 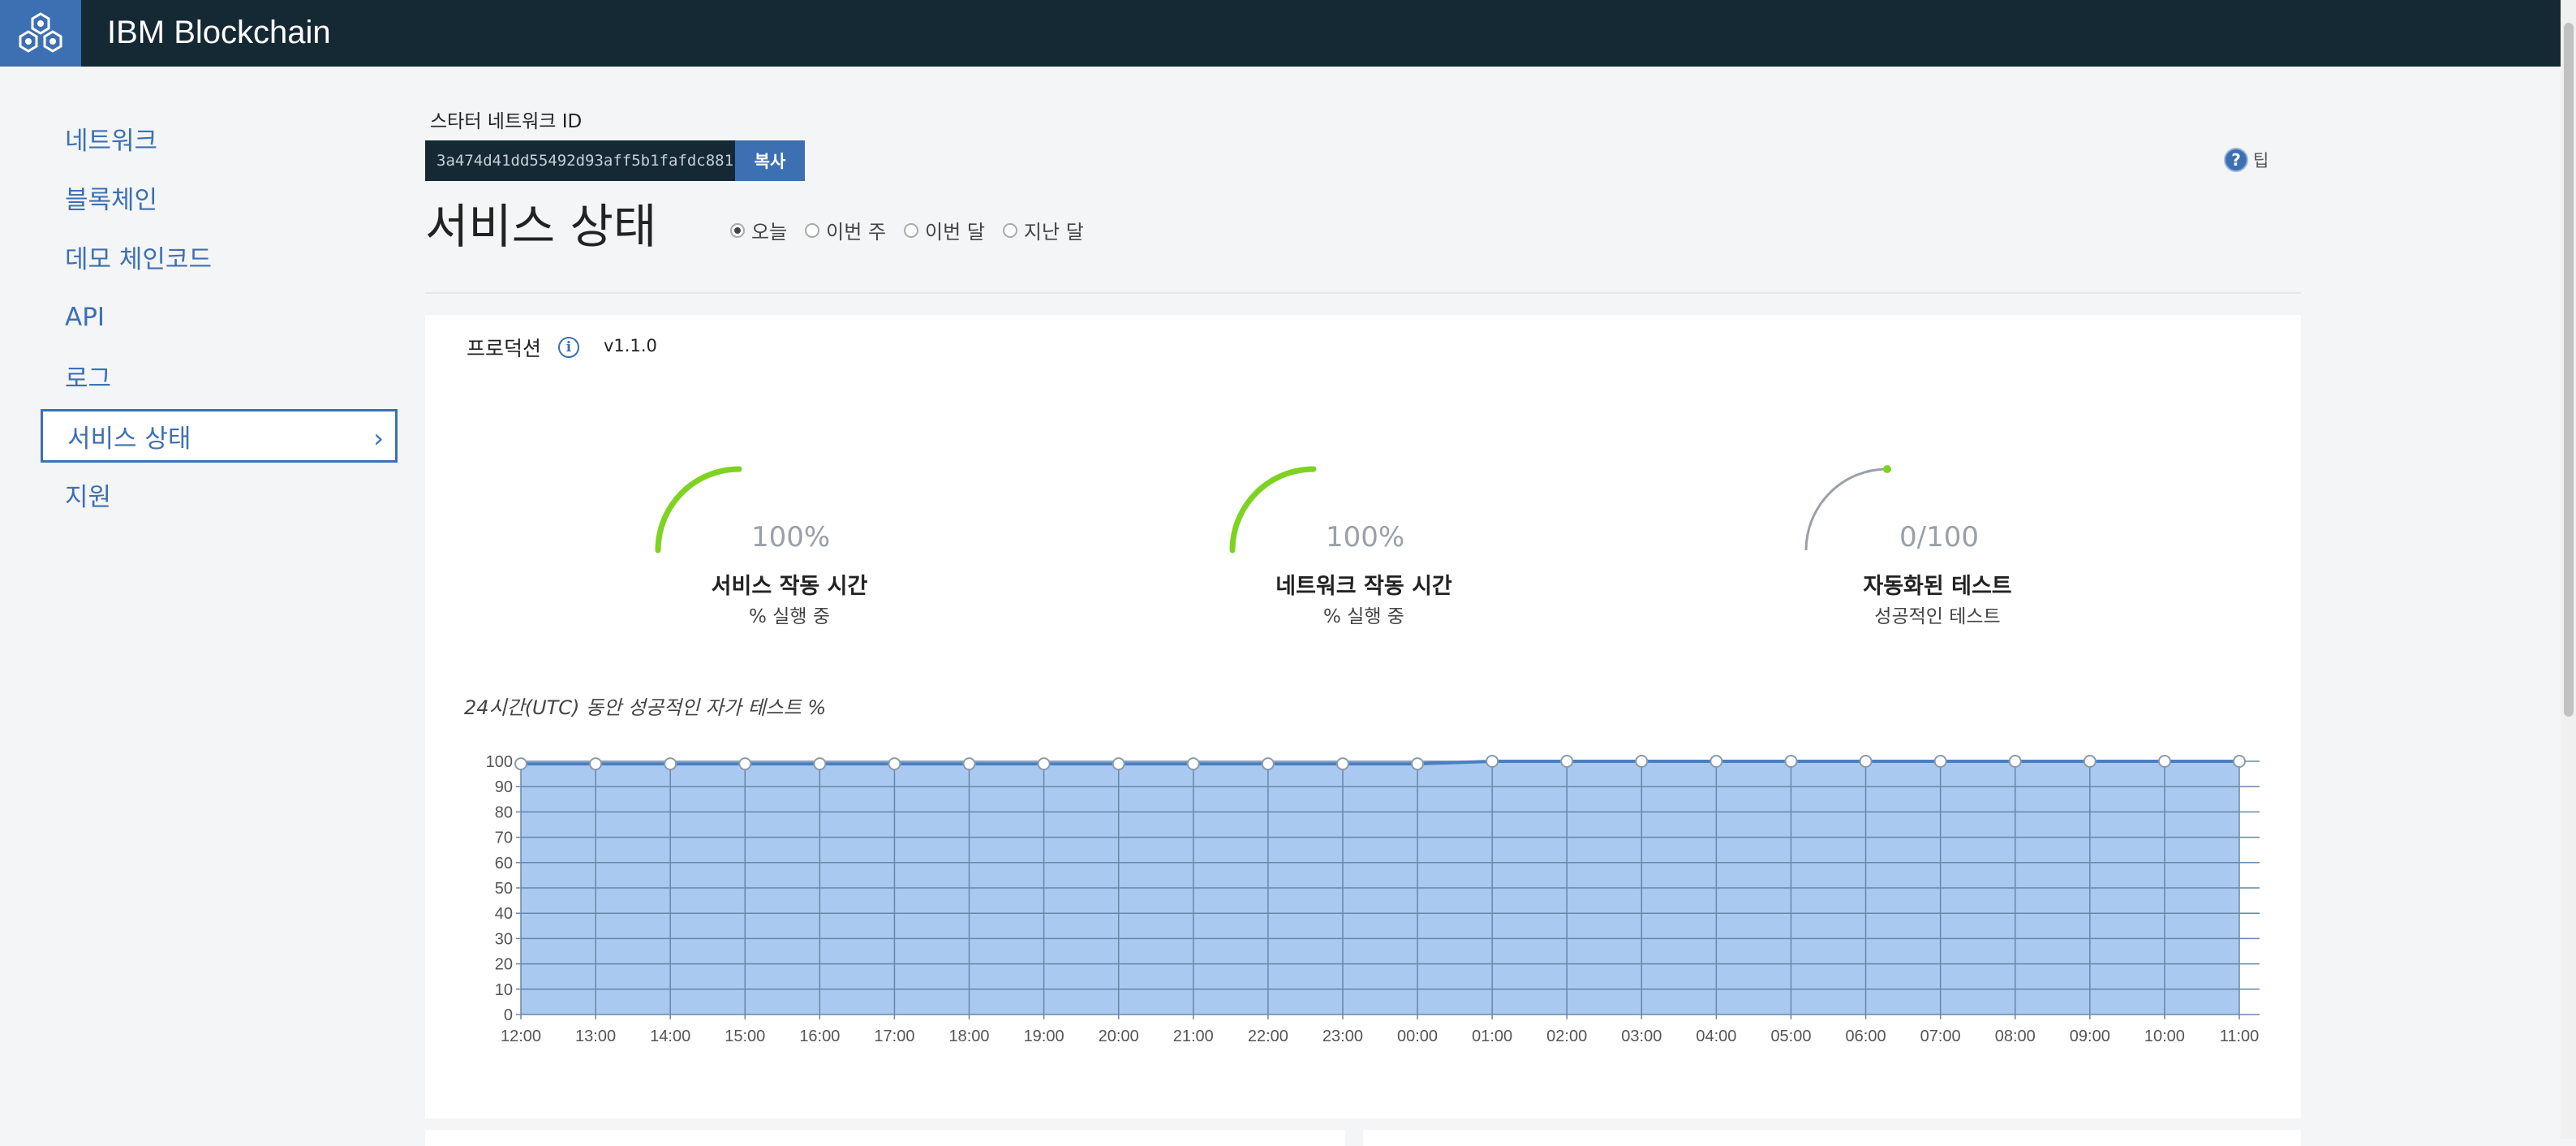 What do you see at coordinates (1044, 1036) in the screenshot?
I see `x-tick-label: 19:00` at bounding box center [1044, 1036].